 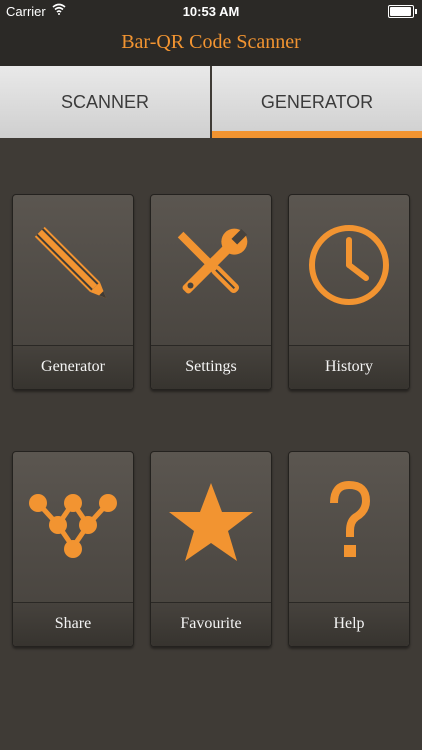 What do you see at coordinates (212, 261) in the screenshot?
I see `wrench-screwdriver-icon` at bounding box center [212, 261].